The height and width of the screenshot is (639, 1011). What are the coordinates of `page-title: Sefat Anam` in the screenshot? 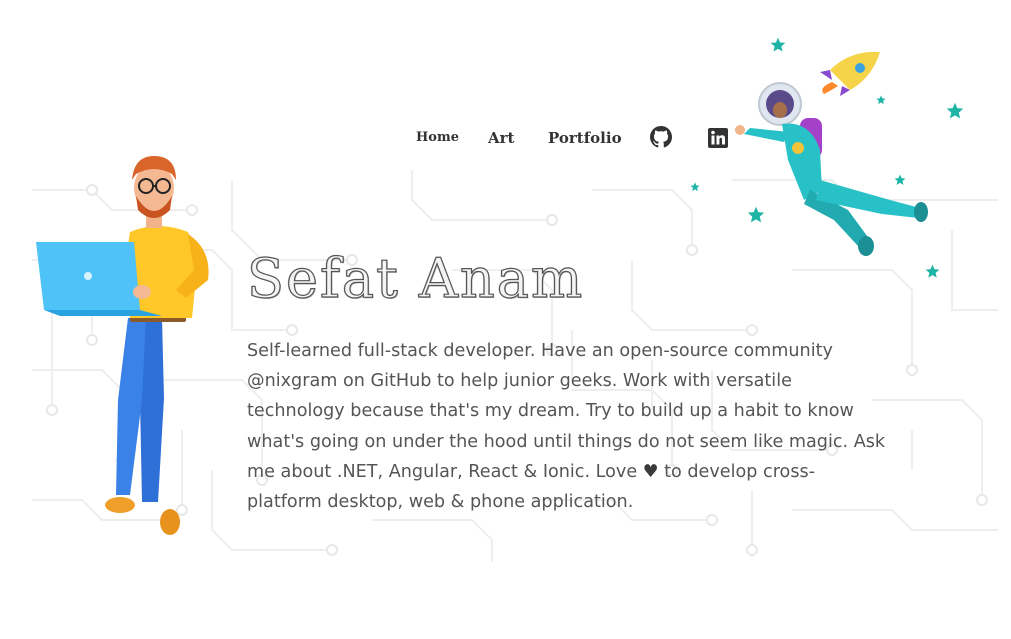 It's located at (415, 278).